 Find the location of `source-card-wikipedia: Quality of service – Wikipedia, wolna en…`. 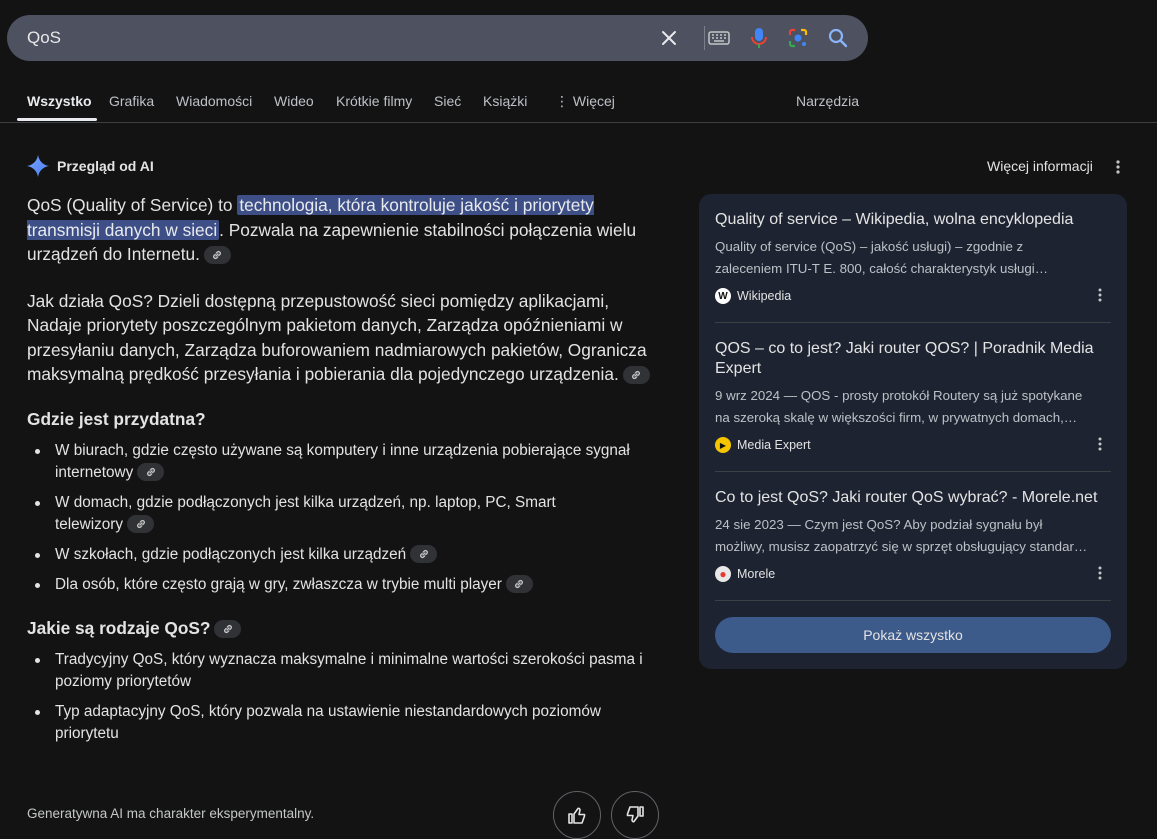

source-card-wikipedia: Quality of service – Wikipedia, wolna en… is located at coordinates (913, 257).